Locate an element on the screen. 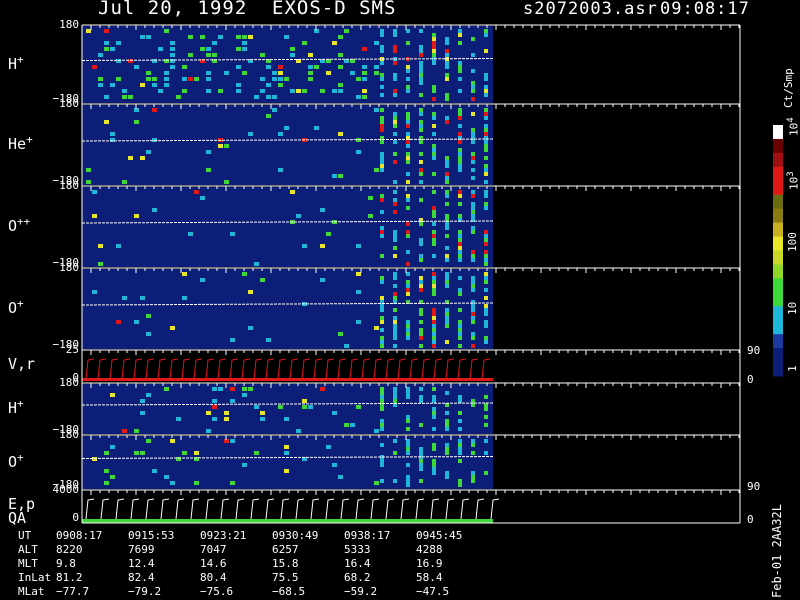  ephem-value: 68.2 is located at coordinates (357, 577).